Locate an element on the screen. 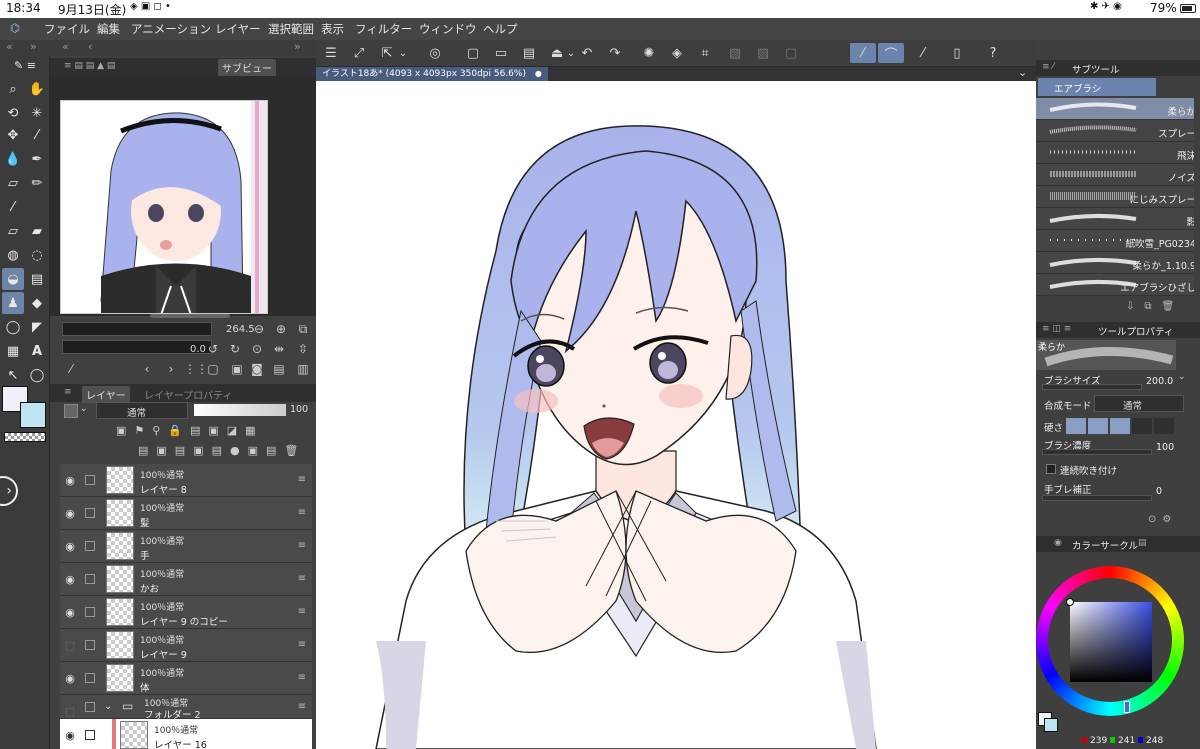 This screenshot has height=749, width=1200. chevron-down-icon-3: ⌄ is located at coordinates (1022, 72).